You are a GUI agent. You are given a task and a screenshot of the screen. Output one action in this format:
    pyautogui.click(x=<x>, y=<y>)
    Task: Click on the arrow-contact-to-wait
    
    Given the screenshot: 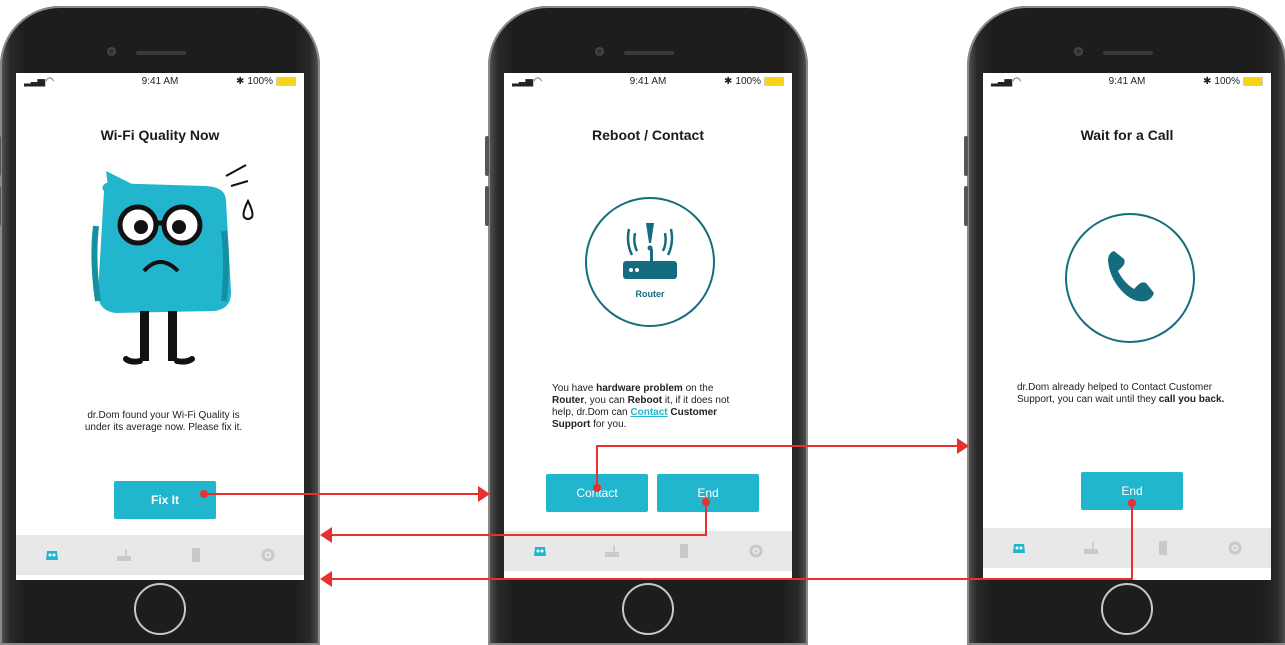 What is the action you would take?
    pyautogui.click(x=781, y=465)
    